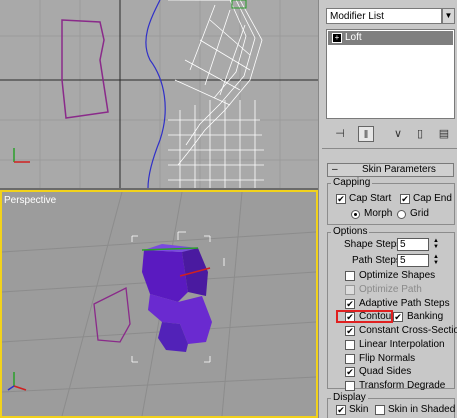 This screenshot has height=418, width=457. What do you see at coordinates (353, 37) in the screenshot?
I see `stack-item-label: Loft` at bounding box center [353, 37].